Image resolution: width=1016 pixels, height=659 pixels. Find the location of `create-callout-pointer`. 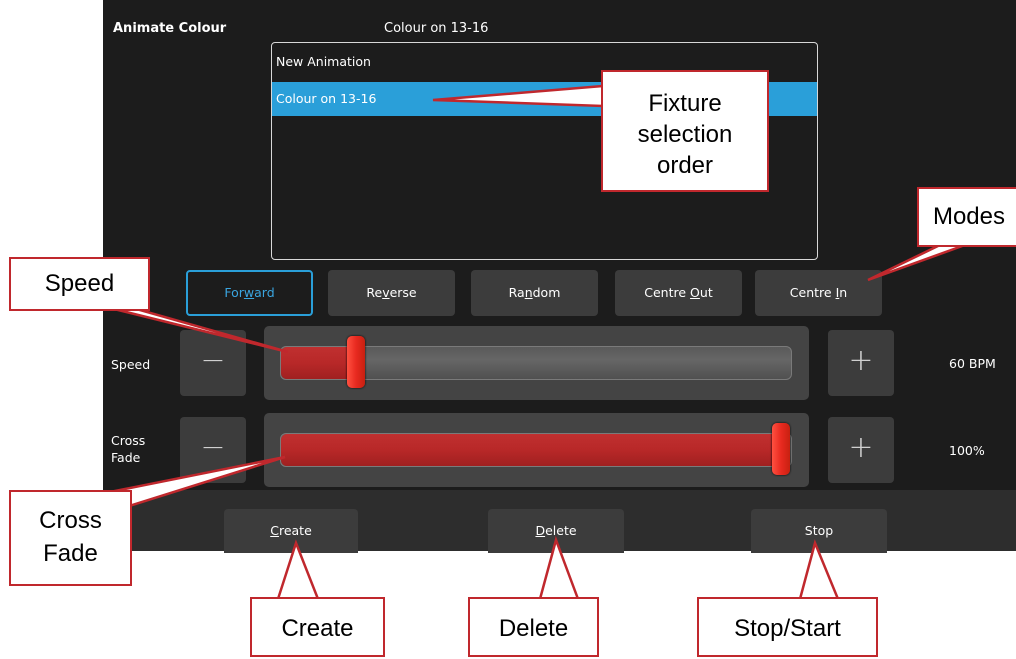

create-callout-pointer is located at coordinates (298, 570).